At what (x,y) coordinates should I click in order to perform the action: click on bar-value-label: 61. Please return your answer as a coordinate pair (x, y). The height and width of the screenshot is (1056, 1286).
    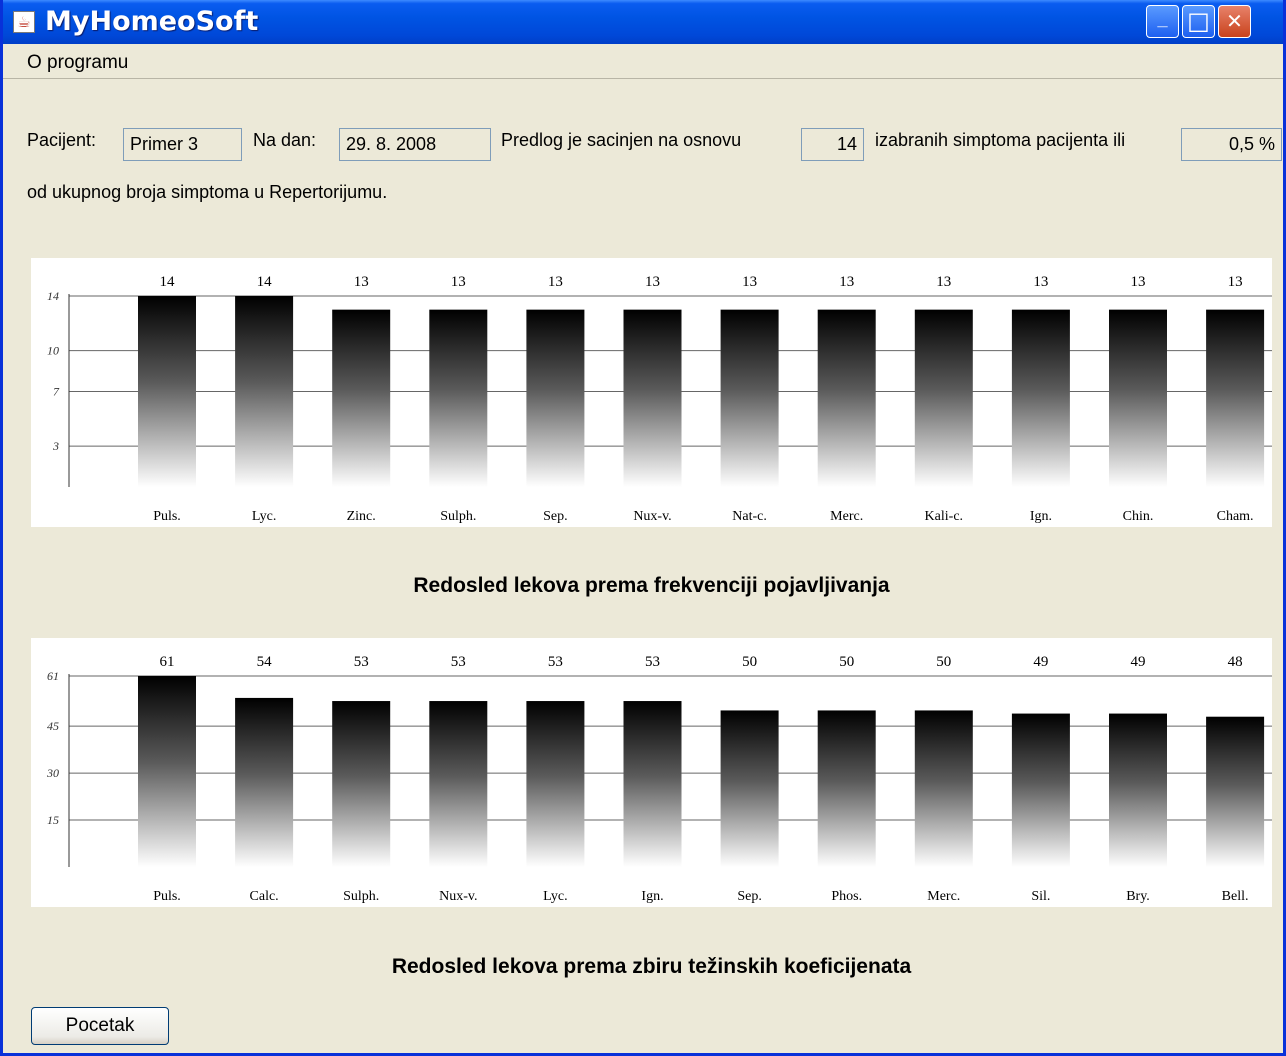
    Looking at the image, I should click on (167, 662).